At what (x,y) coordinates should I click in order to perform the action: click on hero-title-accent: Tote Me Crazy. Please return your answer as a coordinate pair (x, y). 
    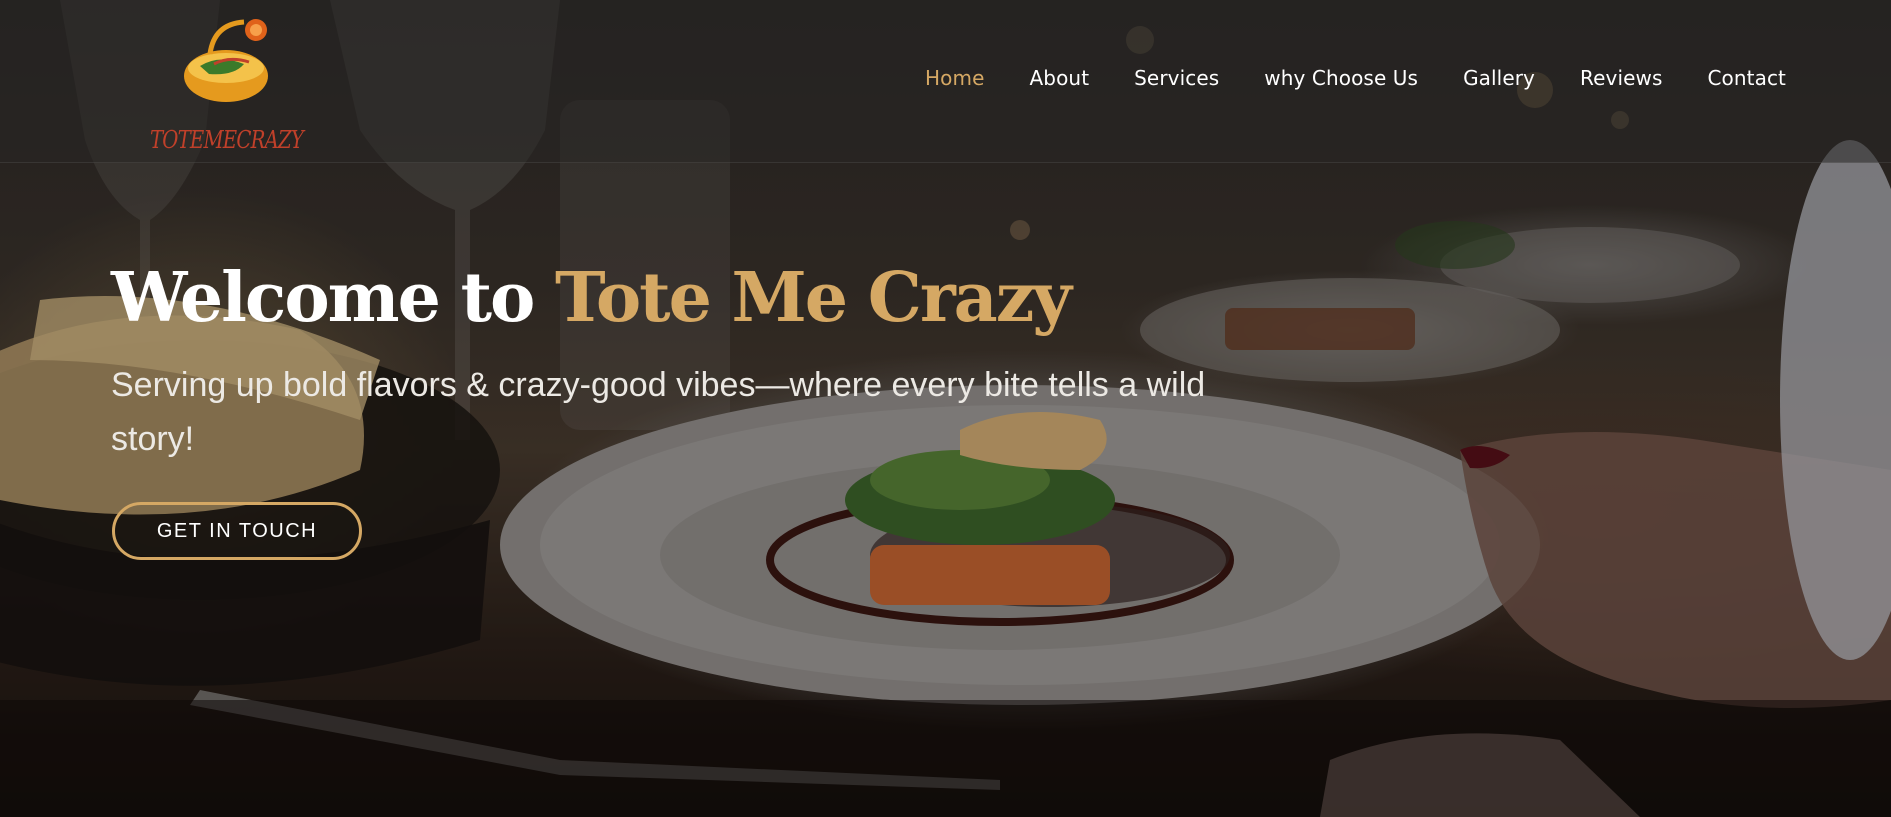
    Looking at the image, I should click on (813, 298).